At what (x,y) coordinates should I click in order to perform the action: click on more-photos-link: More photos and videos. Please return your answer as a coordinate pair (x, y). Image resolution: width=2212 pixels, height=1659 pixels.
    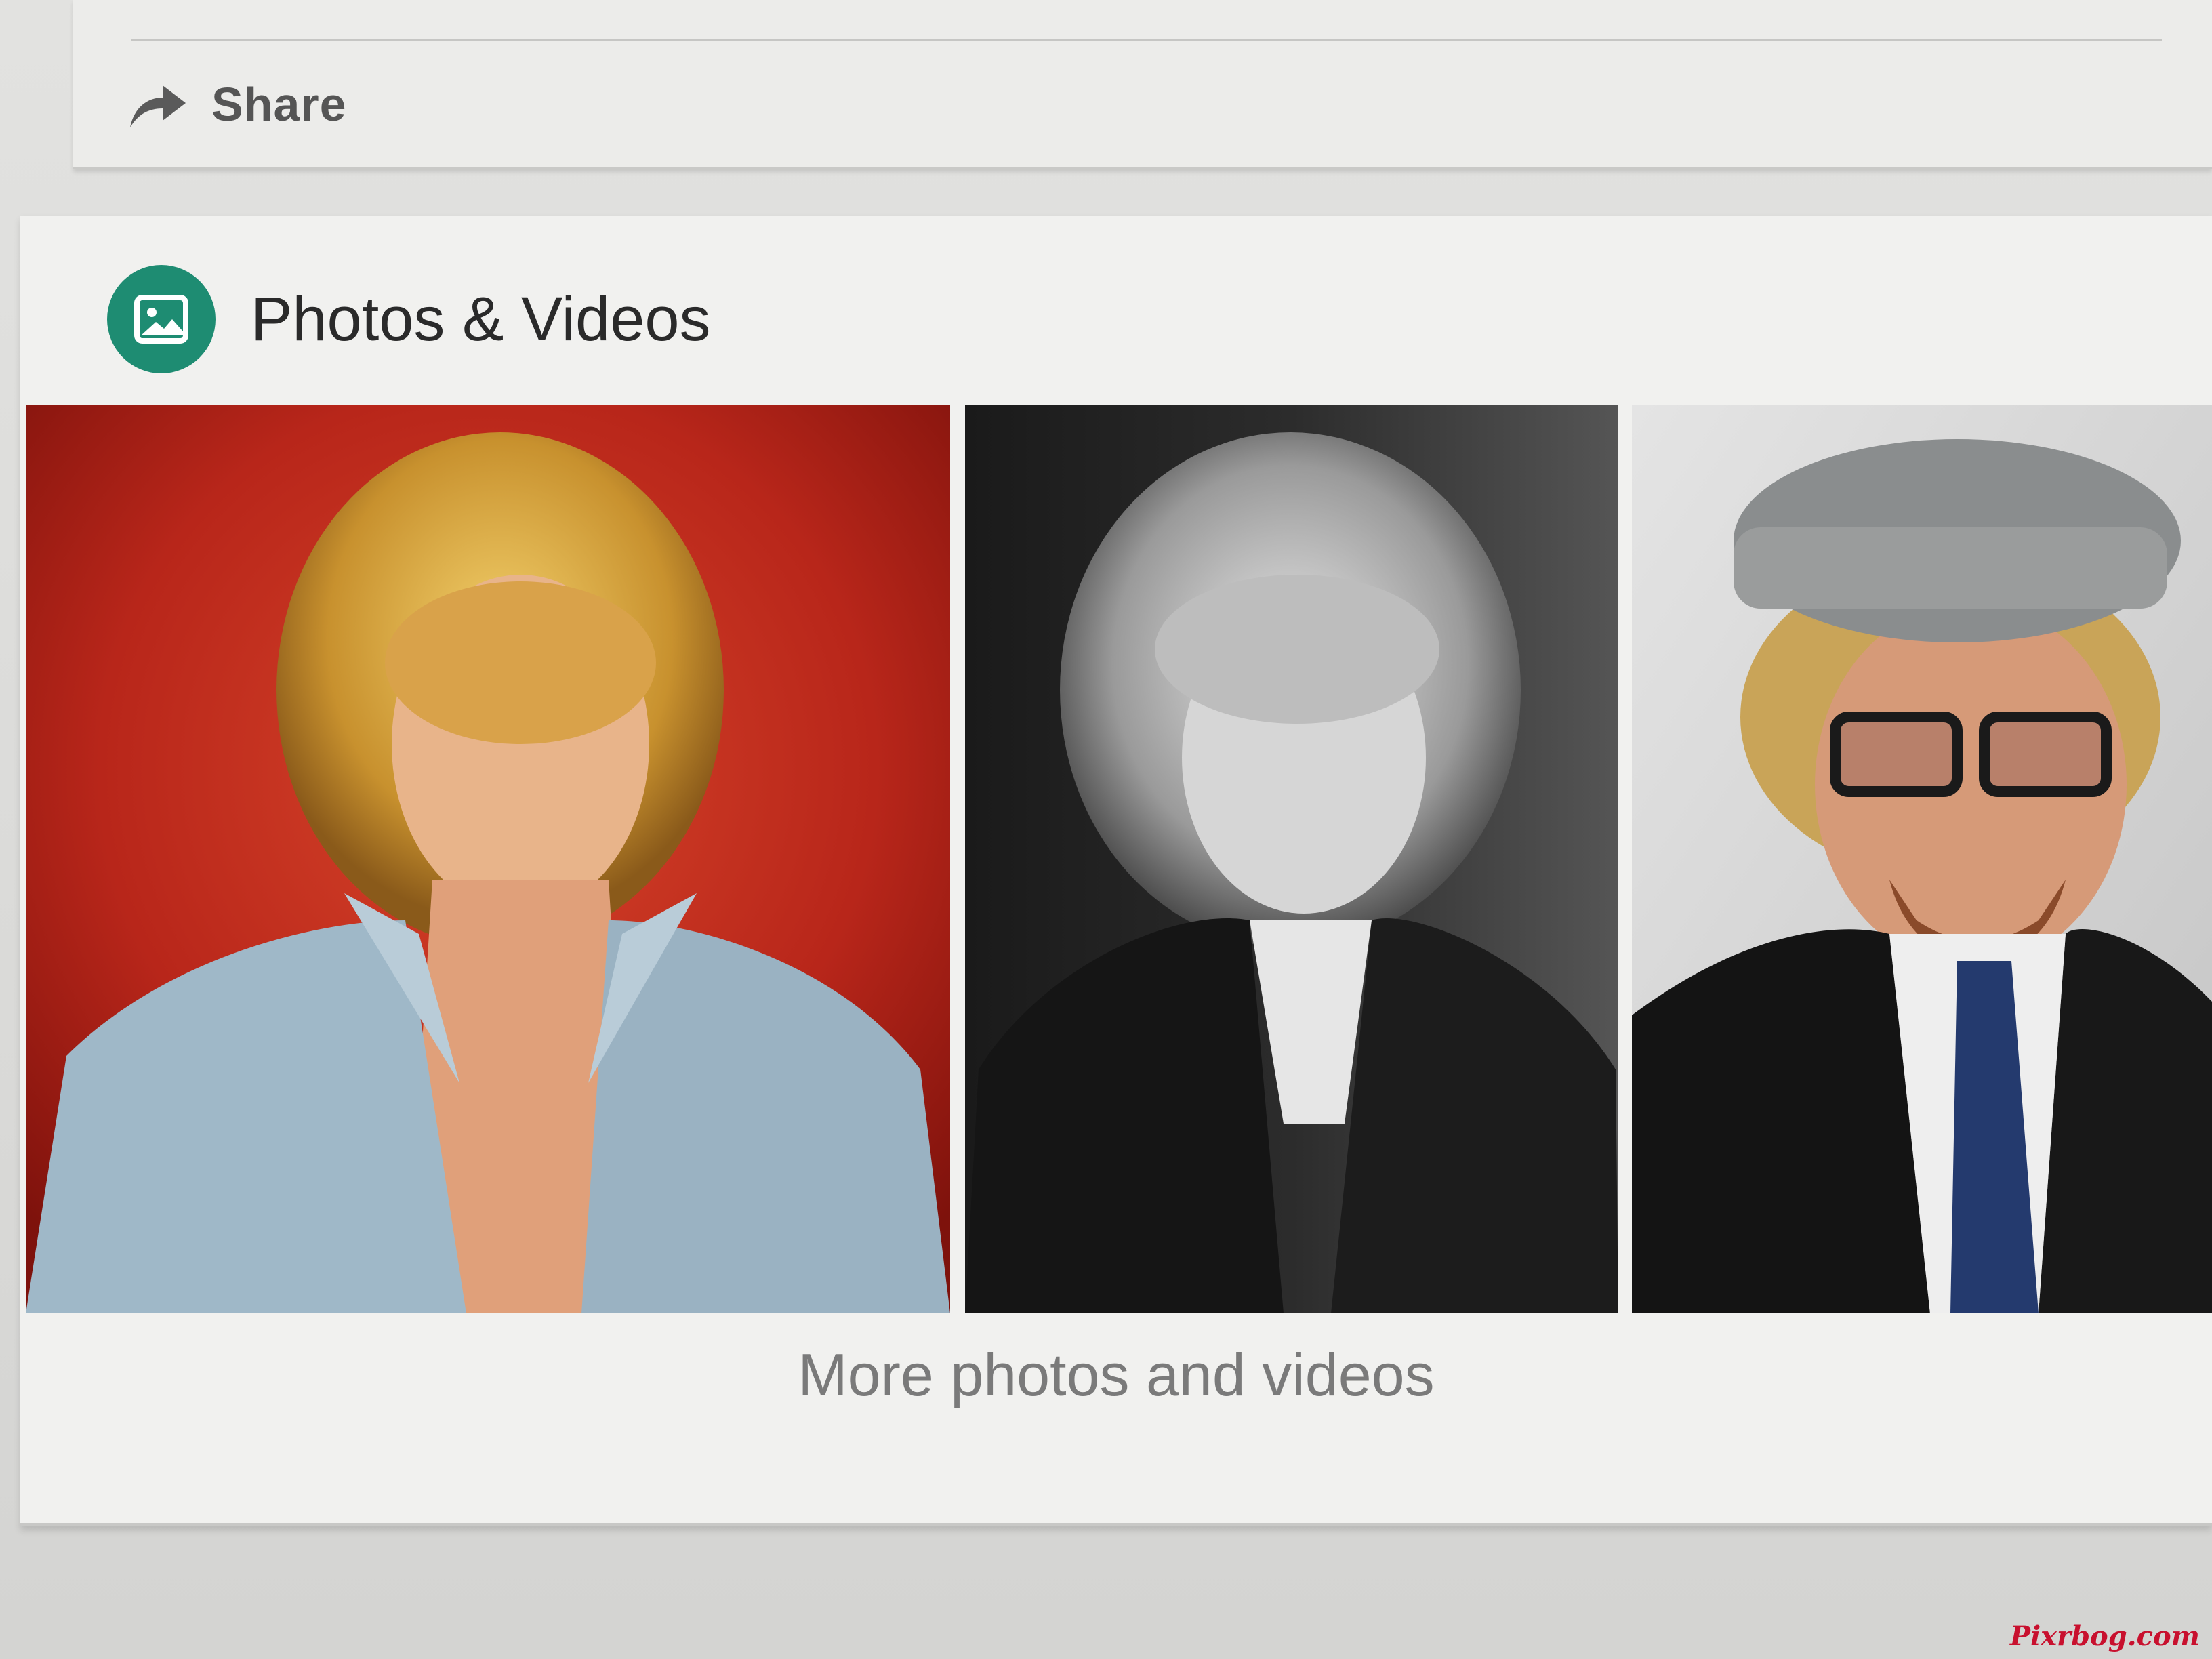
    Looking at the image, I should click on (1116, 1375).